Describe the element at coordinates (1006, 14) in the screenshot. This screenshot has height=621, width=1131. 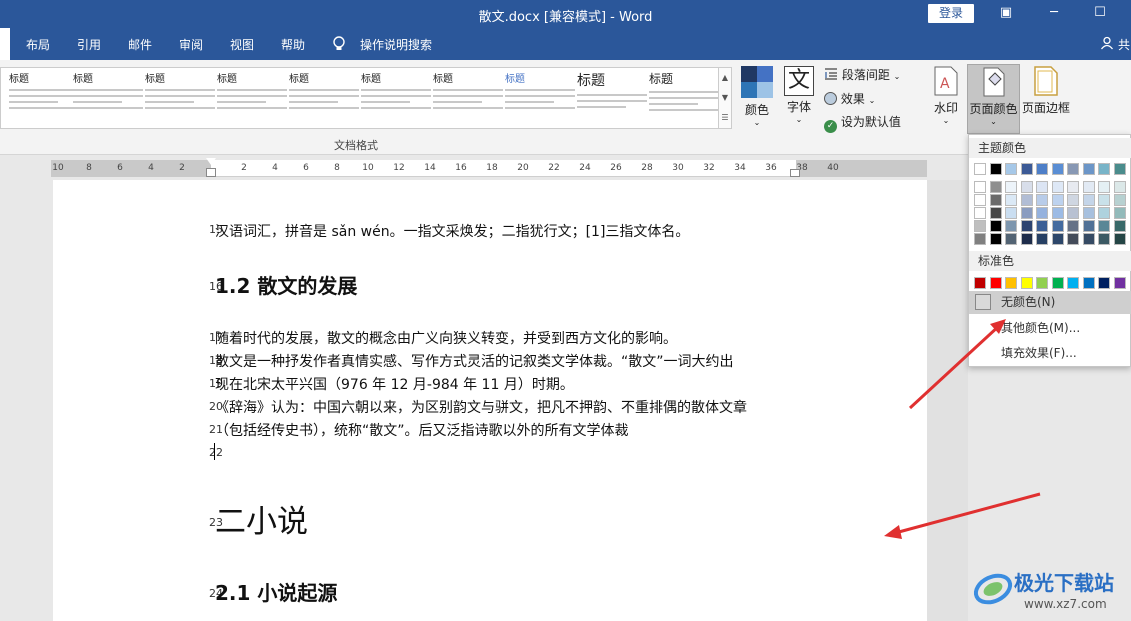
I see `ribbon-display-icon: ▣` at that location.